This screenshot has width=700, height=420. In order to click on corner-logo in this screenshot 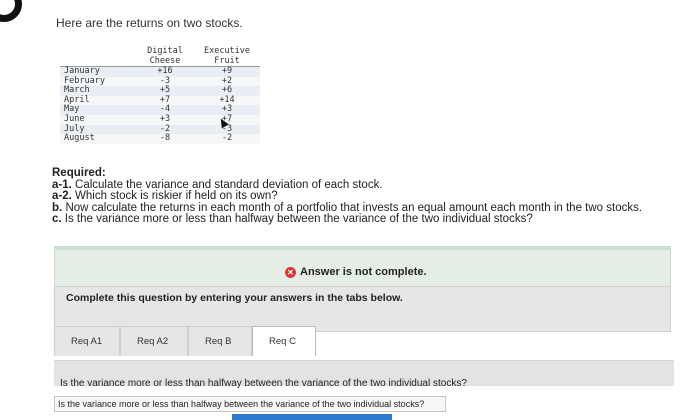, I will do `click(11, 11)`.